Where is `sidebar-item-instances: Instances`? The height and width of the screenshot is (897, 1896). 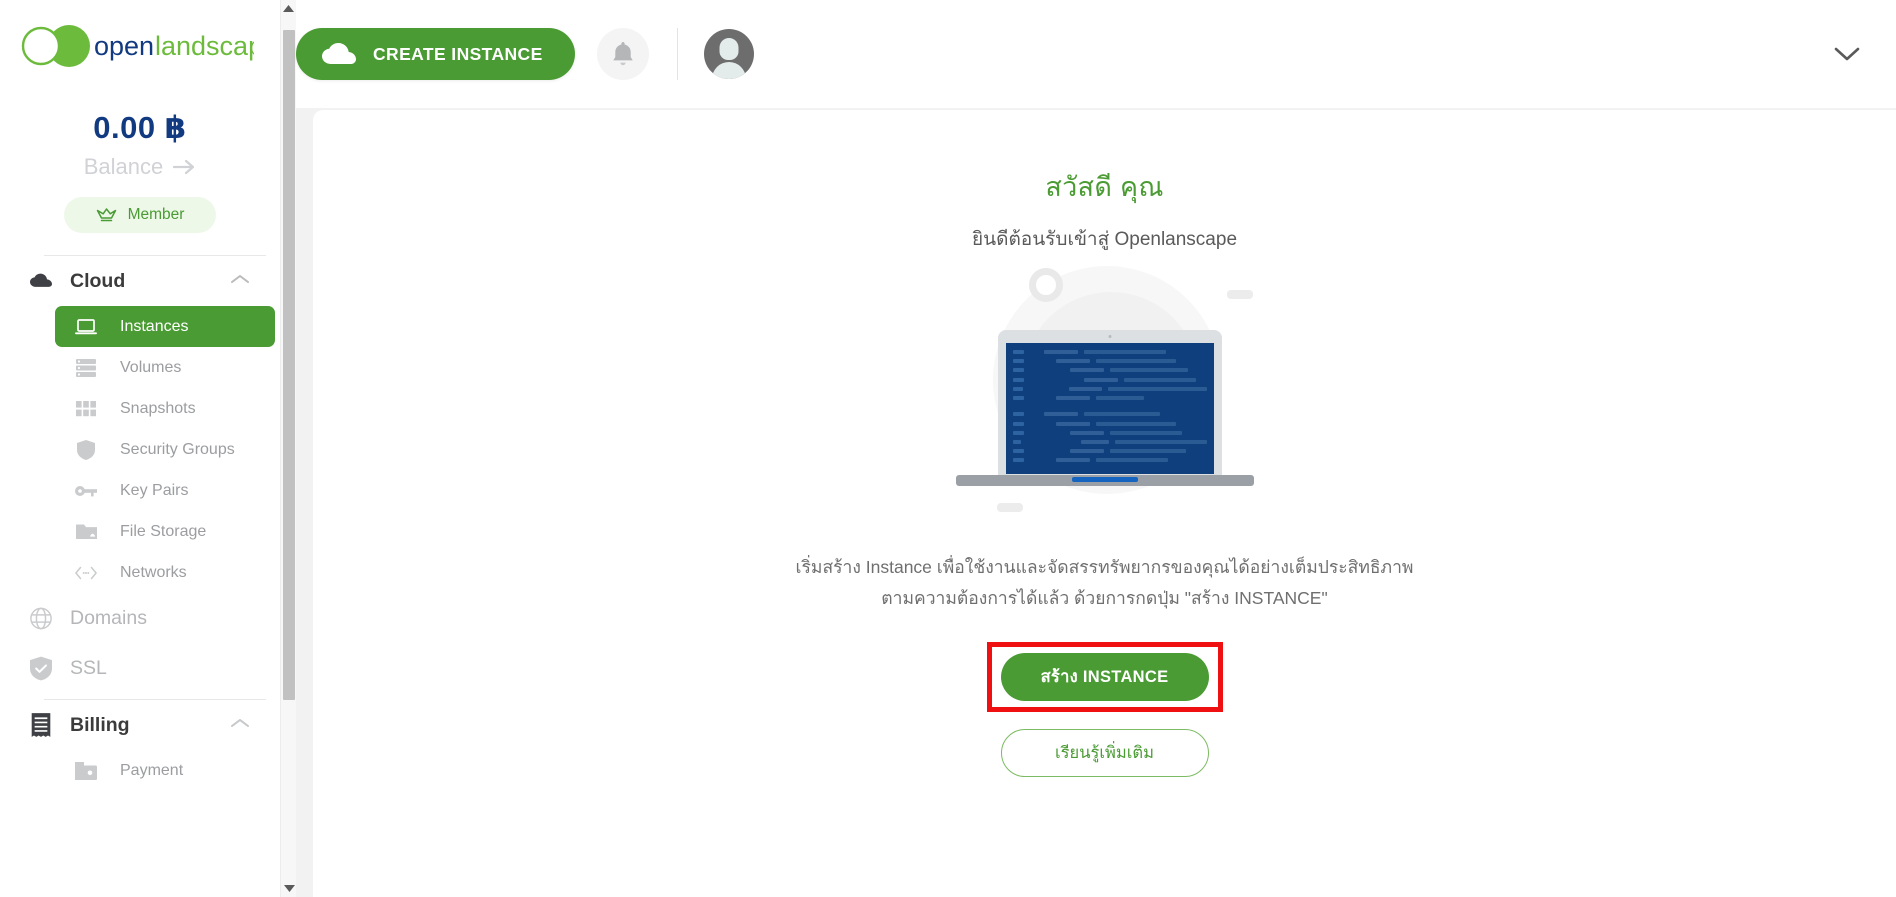 sidebar-item-instances: Instances is located at coordinates (165, 326).